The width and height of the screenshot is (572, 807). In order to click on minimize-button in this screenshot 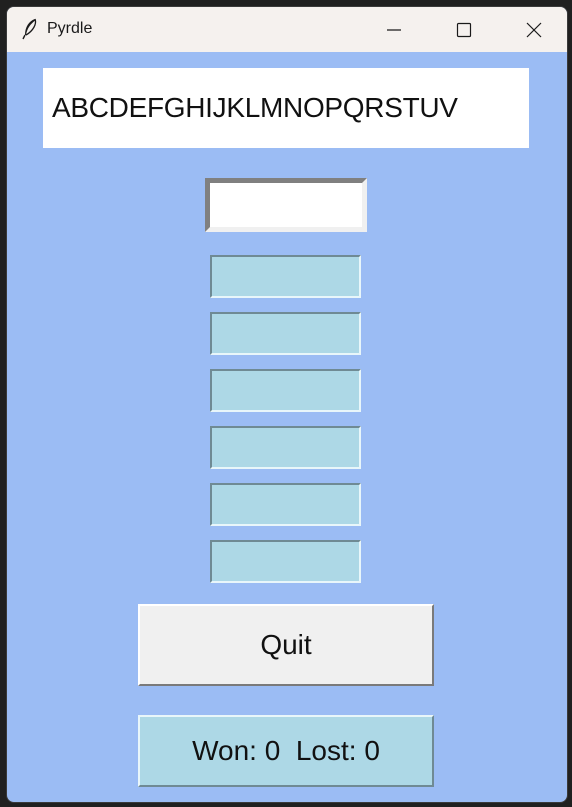, I will do `click(394, 29)`.